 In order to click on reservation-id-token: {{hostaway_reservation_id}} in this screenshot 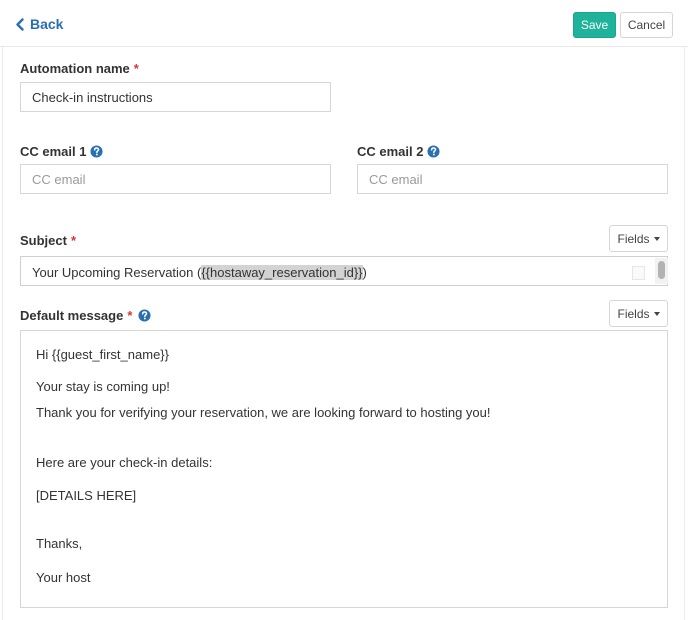, I will do `click(282, 272)`.